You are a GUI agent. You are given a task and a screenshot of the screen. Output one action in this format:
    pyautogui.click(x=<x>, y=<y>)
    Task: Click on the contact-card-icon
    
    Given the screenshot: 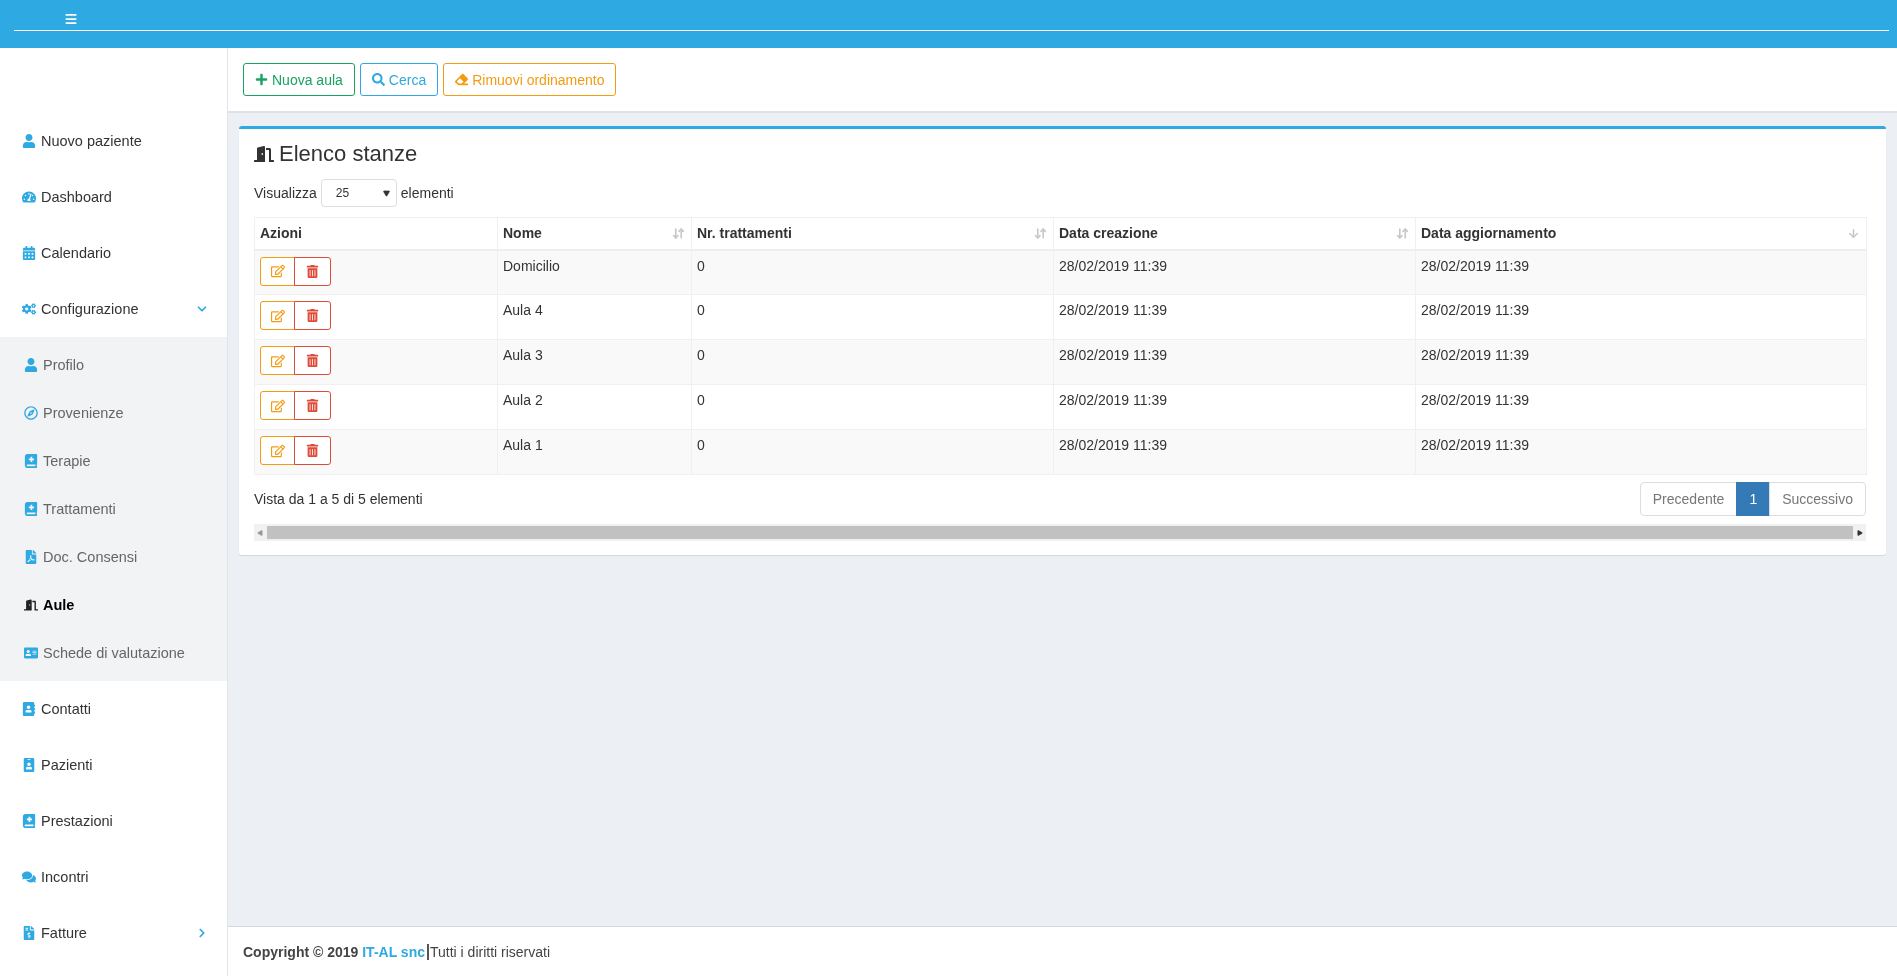 What is the action you would take?
    pyautogui.click(x=29, y=709)
    